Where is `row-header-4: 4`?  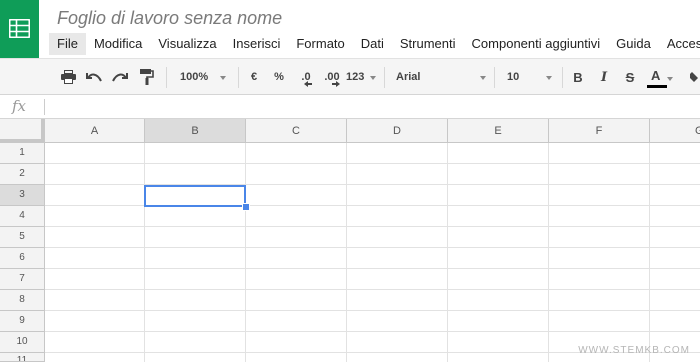 row-header-4: 4 is located at coordinates (22, 216).